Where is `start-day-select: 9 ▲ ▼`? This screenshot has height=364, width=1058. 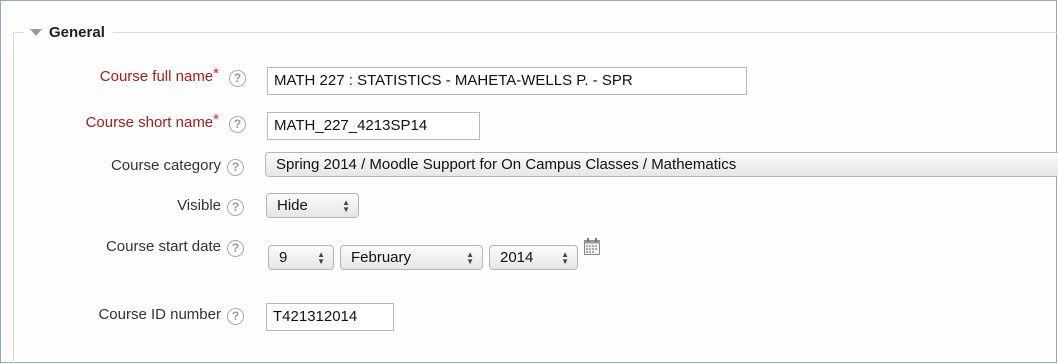
start-day-select: 9 ▲ ▼ is located at coordinates (301, 257).